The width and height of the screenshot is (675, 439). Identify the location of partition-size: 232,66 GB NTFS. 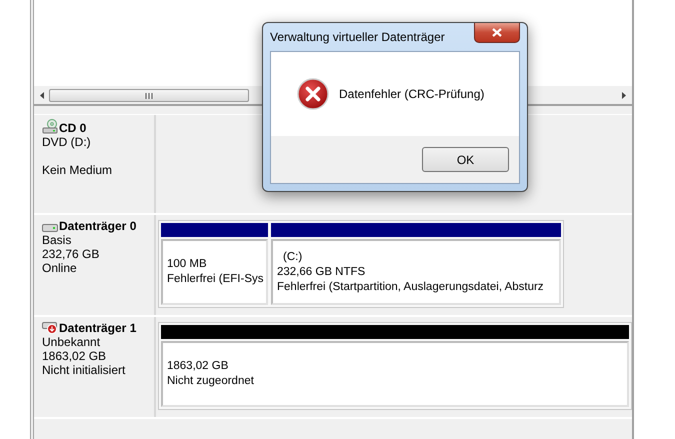
(321, 272).